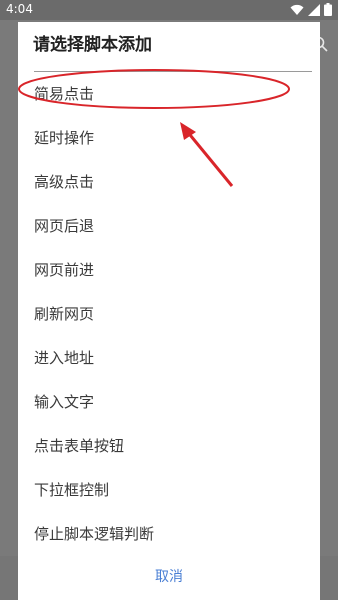 The height and width of the screenshot is (600, 338). What do you see at coordinates (314, 9) in the screenshot?
I see `signal-icon` at bounding box center [314, 9].